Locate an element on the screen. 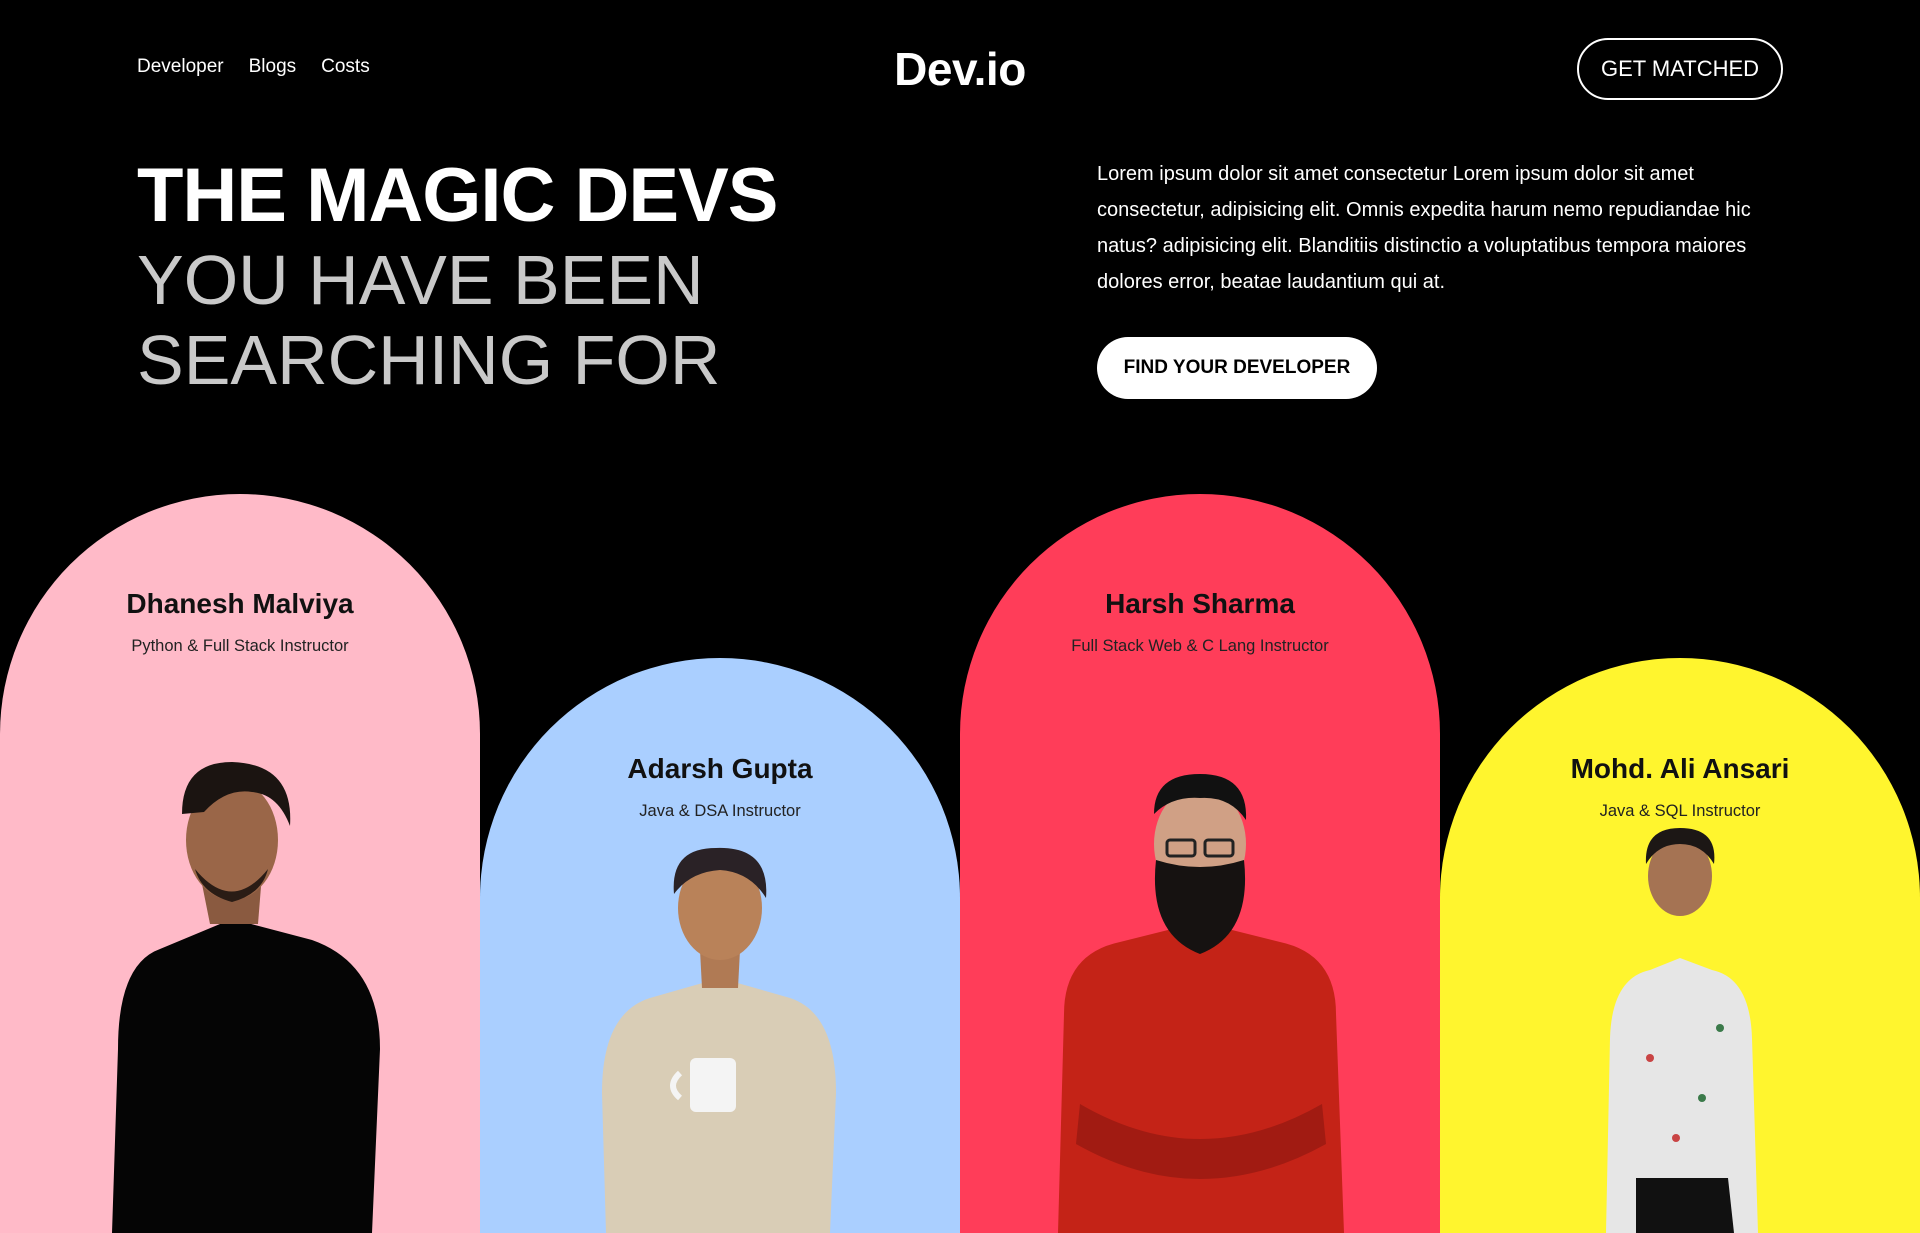  get-matched-button: GET MATCHED is located at coordinates (1680, 69).